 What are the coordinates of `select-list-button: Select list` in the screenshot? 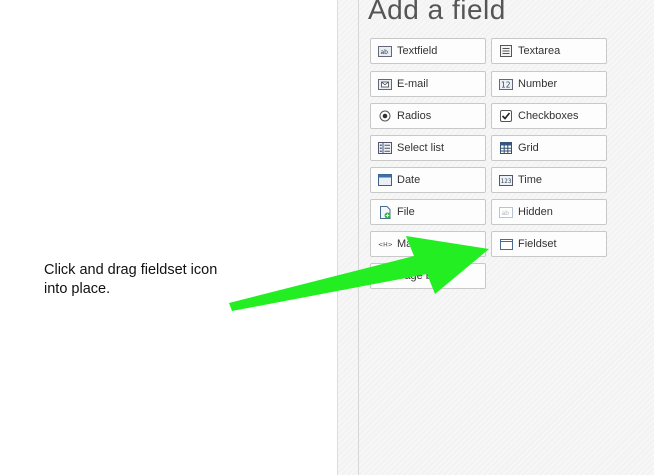 It's located at (428, 148).